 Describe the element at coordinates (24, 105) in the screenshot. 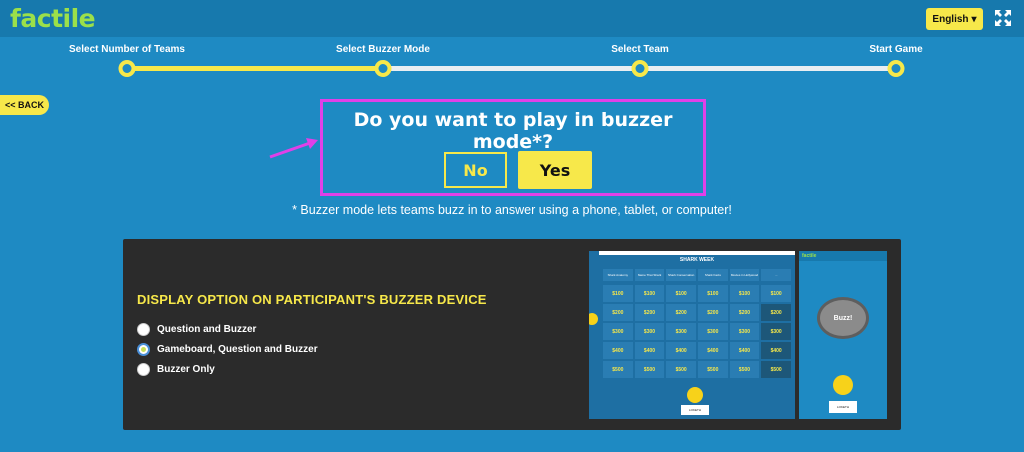

I see `back-button: << BACK` at that location.